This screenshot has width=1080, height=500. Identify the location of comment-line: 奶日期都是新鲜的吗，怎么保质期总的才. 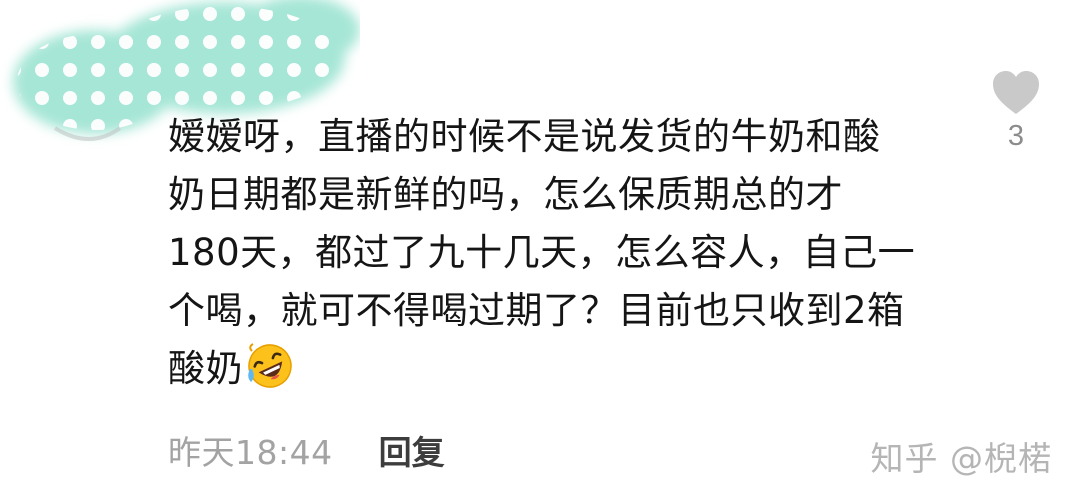
(505, 194).